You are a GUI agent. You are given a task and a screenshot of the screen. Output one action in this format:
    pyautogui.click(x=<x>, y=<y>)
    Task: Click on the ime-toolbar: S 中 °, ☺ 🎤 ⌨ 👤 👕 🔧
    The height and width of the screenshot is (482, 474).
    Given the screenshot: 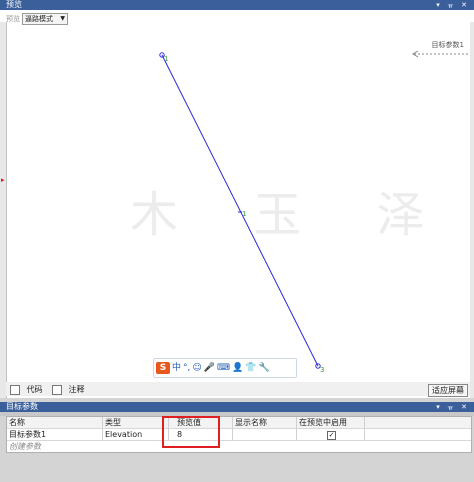 What is the action you would take?
    pyautogui.click(x=225, y=368)
    